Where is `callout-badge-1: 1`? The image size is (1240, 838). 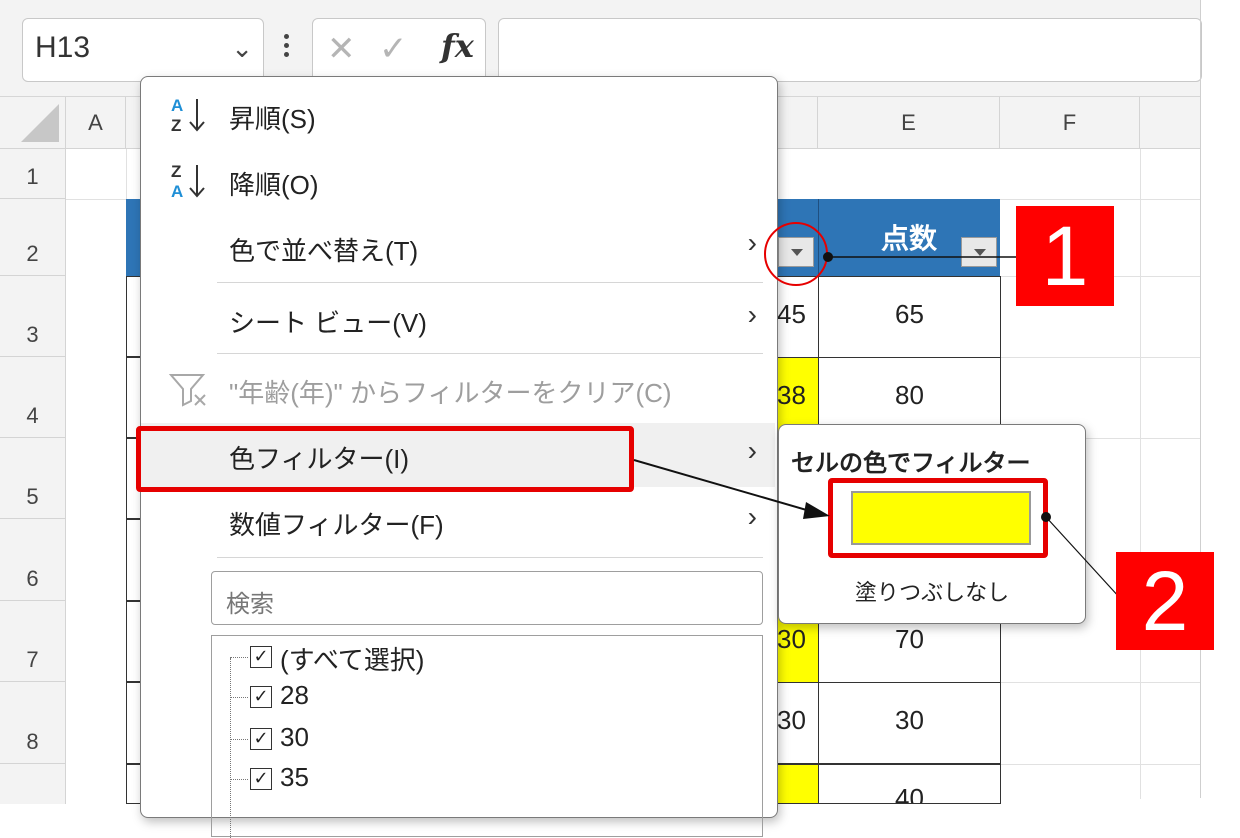 callout-badge-1: 1 is located at coordinates (1065, 256).